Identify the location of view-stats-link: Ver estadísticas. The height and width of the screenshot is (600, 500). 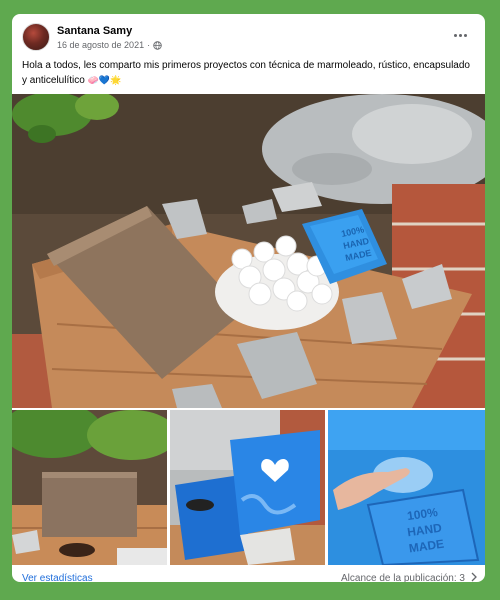
(57, 577).